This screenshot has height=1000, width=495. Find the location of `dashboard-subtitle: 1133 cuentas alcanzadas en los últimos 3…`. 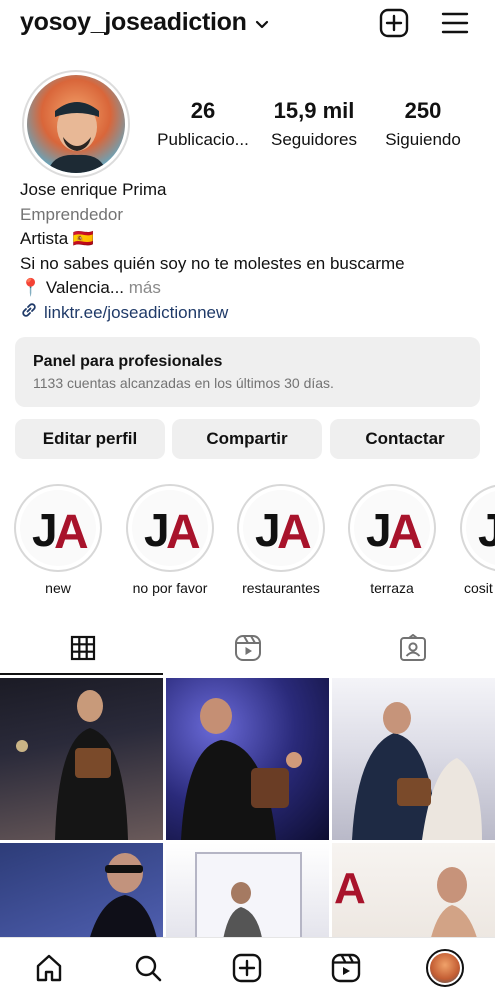

dashboard-subtitle: 1133 cuentas alcanzadas en los últimos 3… is located at coordinates (183, 383).